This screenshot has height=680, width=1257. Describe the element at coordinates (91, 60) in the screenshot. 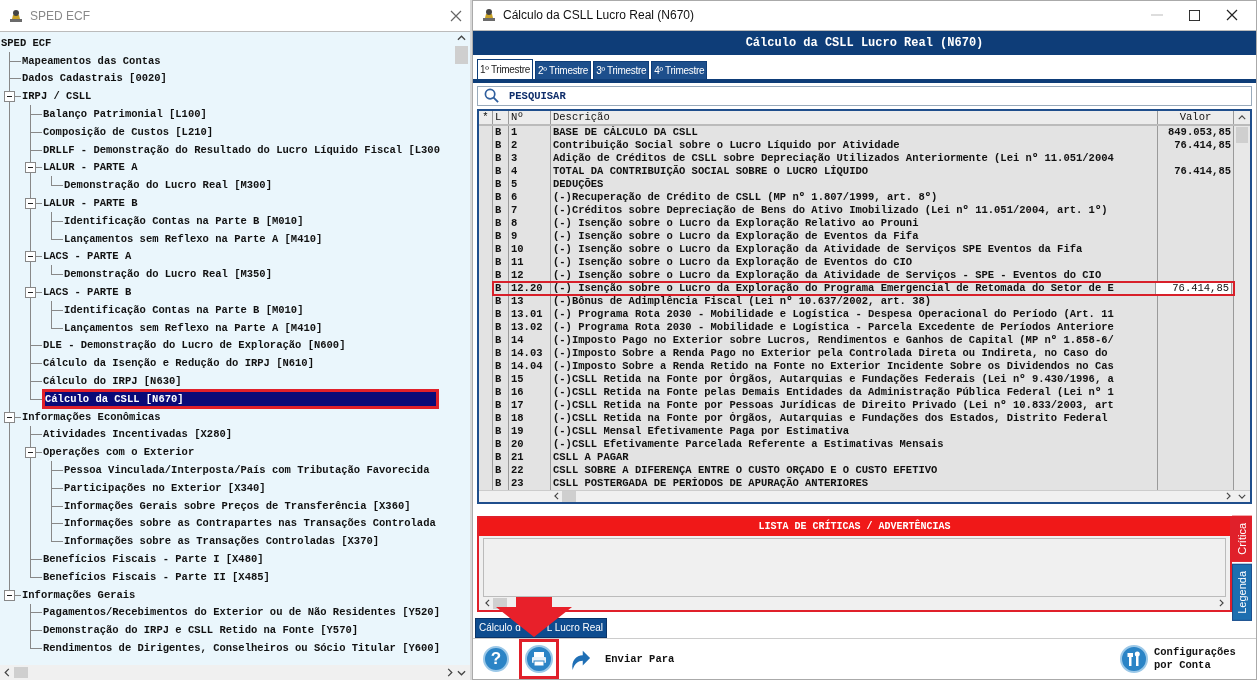

I see `tree-item: Mapeamentos das Contas` at that location.